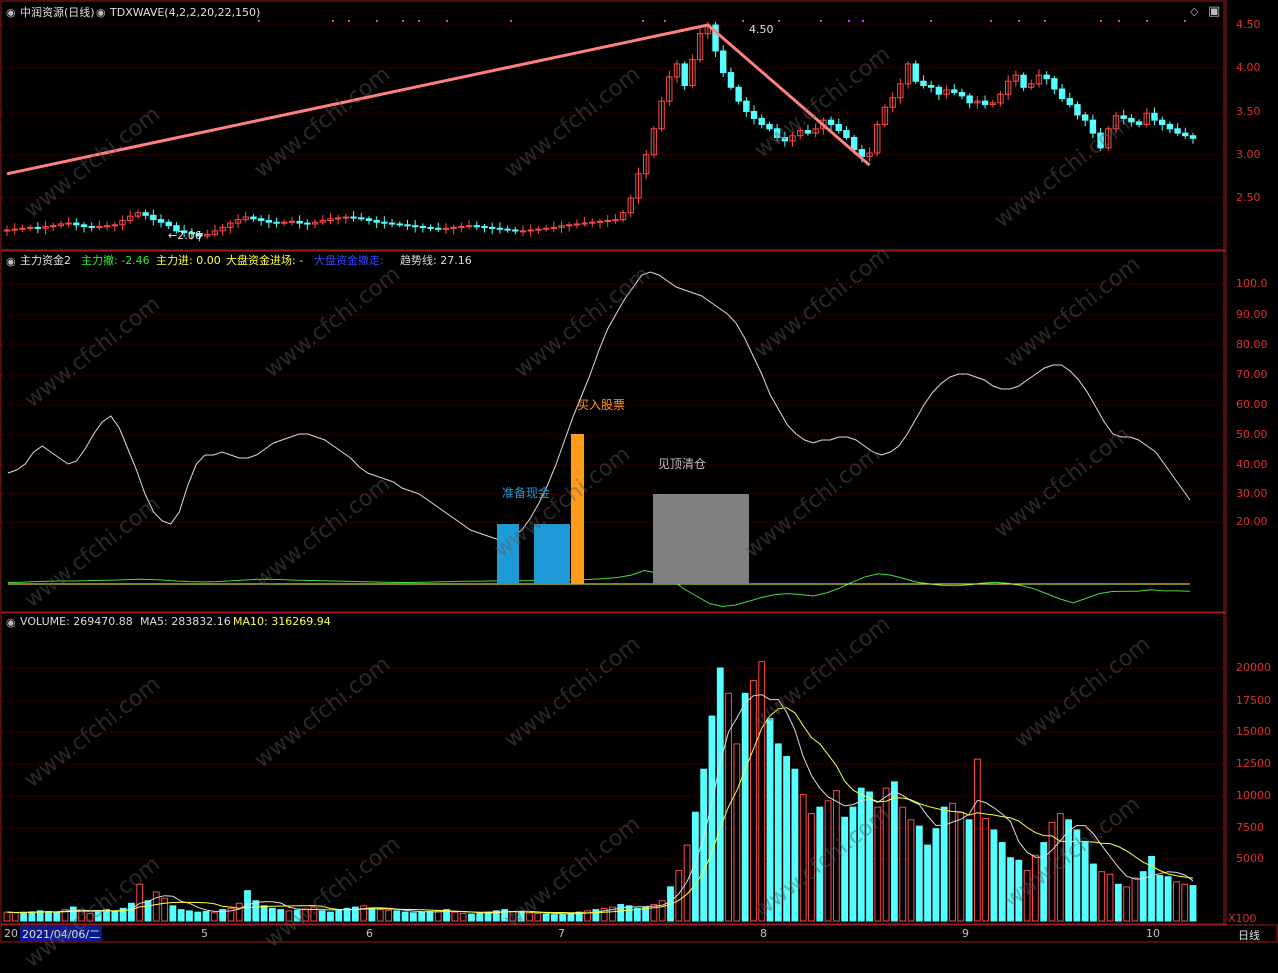 The image size is (1278, 973). I want to click on fund-item-market-out: 大盘资金撤走:, so click(349, 260).